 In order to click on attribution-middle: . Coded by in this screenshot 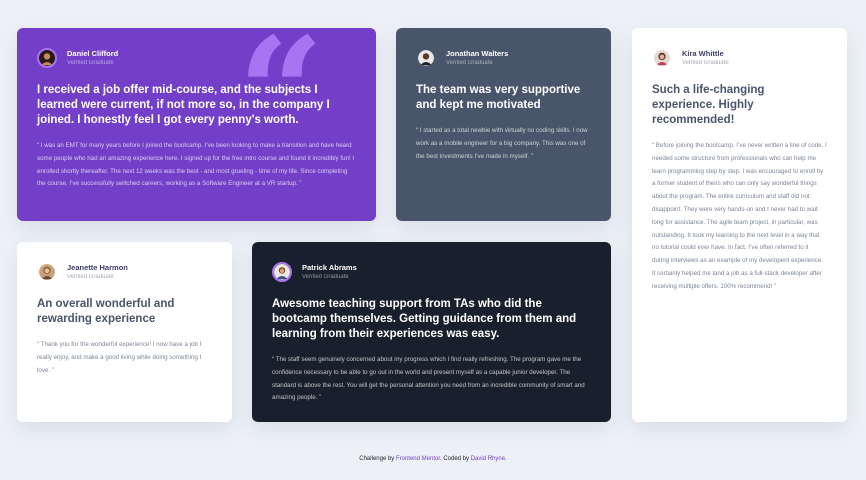, I will do `click(455, 459)`.